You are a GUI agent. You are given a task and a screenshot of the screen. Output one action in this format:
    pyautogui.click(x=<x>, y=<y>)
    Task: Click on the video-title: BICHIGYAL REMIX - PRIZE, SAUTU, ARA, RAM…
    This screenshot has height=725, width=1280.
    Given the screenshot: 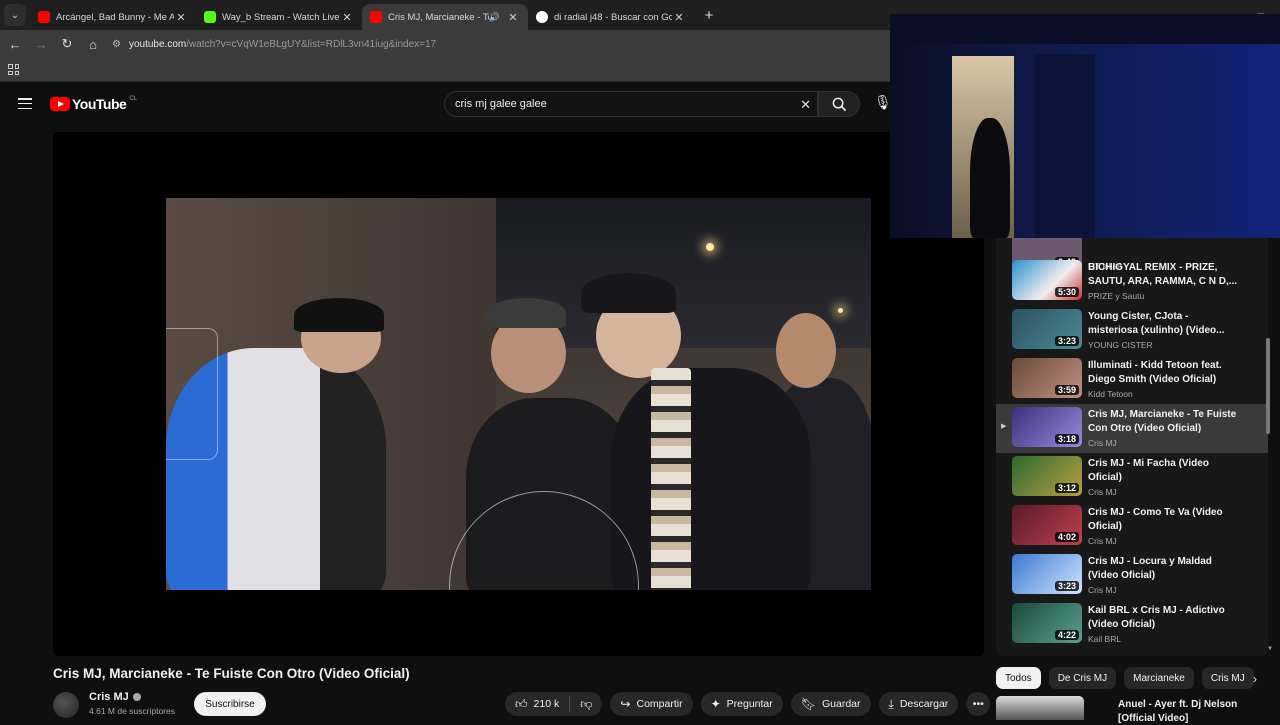 What is the action you would take?
    pyautogui.click(x=1163, y=274)
    